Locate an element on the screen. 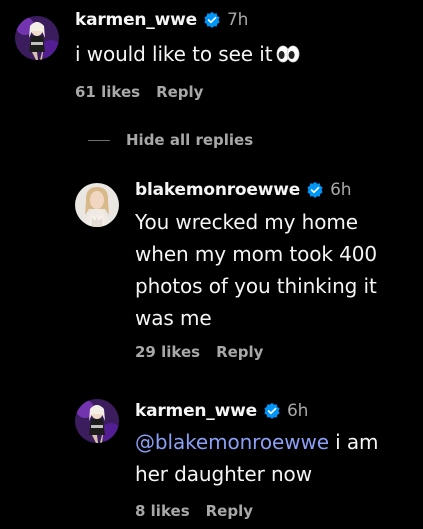  reply-text: @blakemonroewwe i am her daughter now is located at coordinates (257, 458).